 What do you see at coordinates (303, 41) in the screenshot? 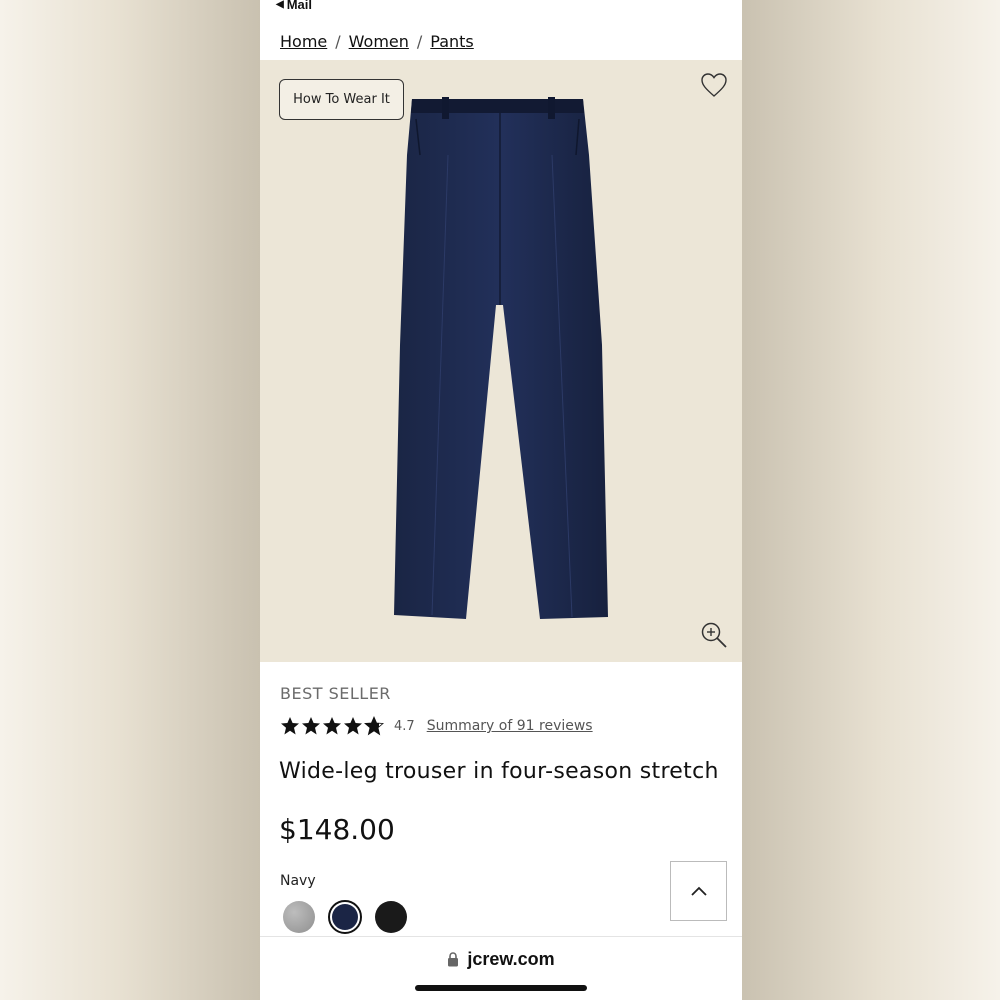
I see `breadcrumb-home: Home` at bounding box center [303, 41].